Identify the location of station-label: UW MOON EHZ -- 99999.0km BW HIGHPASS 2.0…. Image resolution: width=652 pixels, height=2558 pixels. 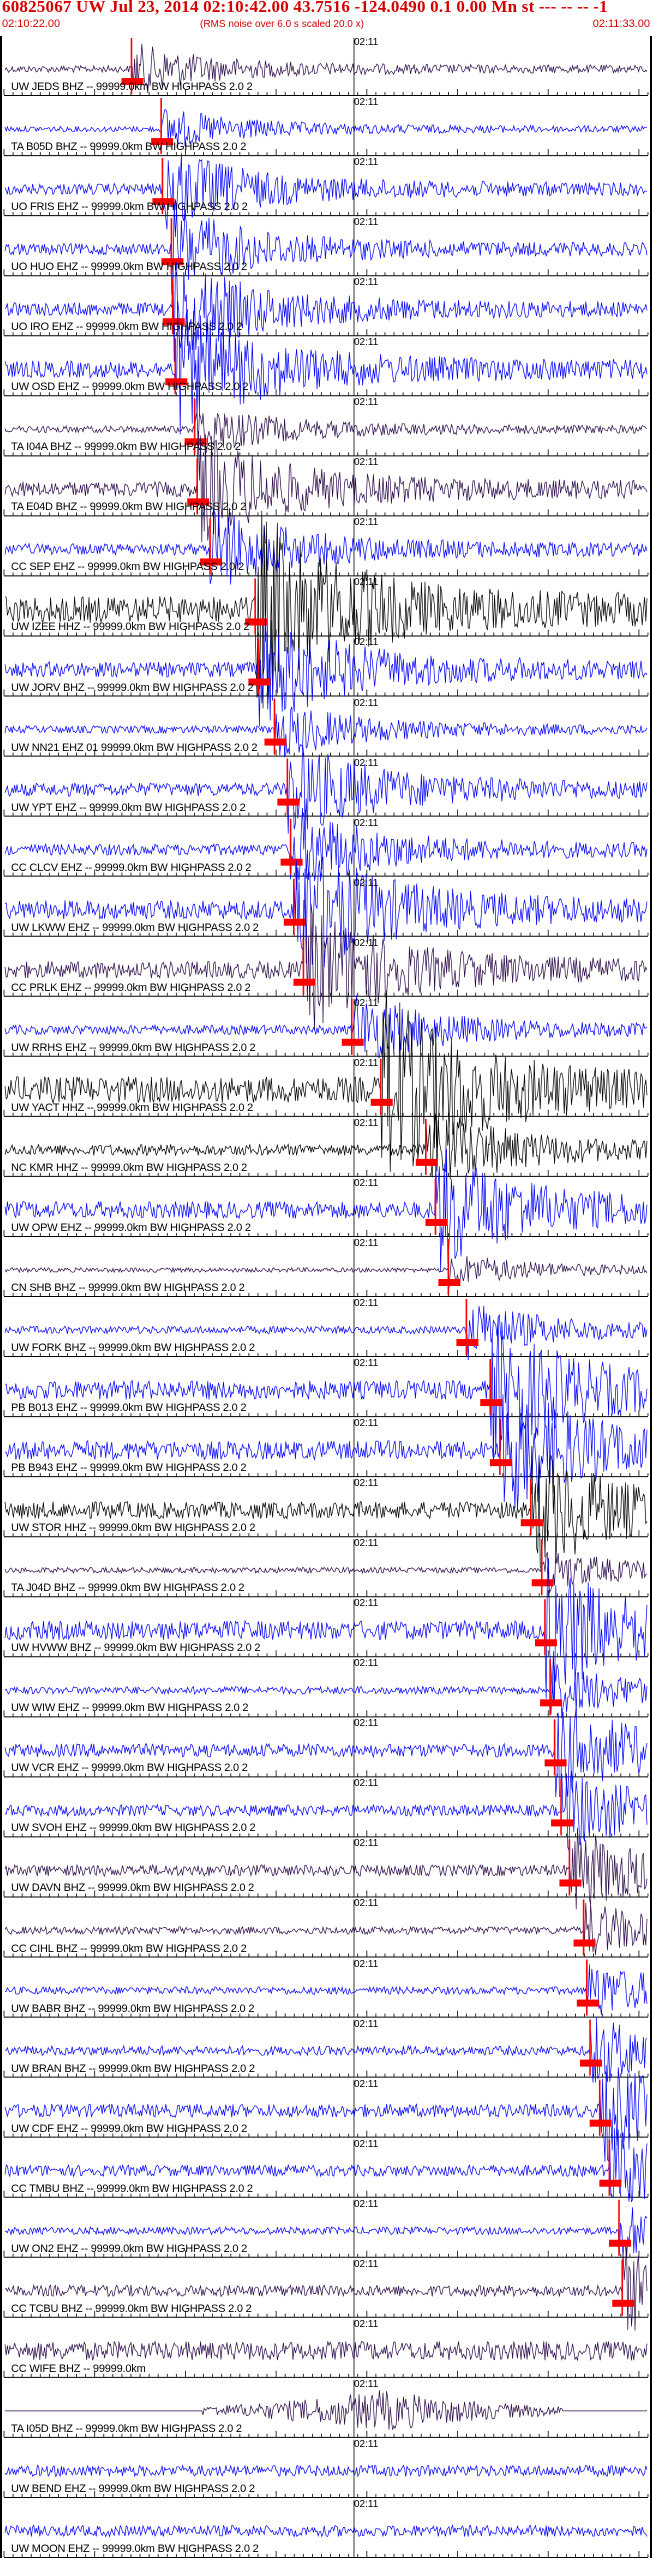
(135, 2549).